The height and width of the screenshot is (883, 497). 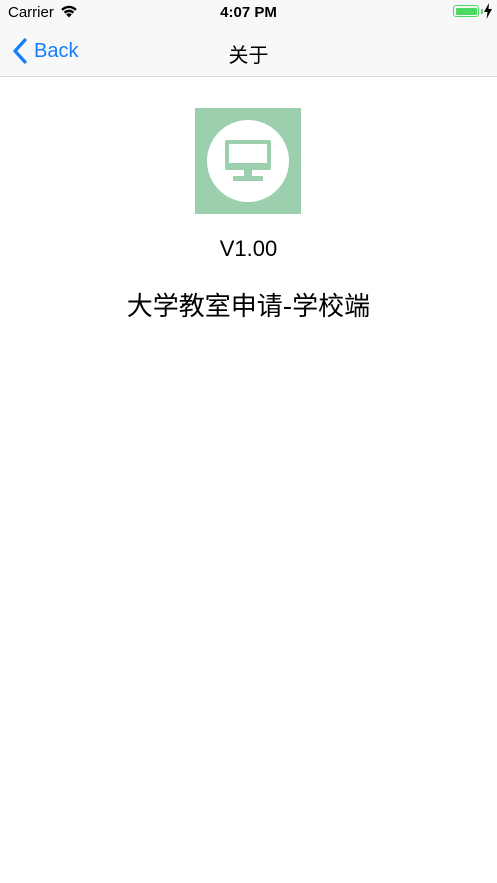 What do you see at coordinates (248, 56) in the screenshot?
I see `page-title: 关于` at bounding box center [248, 56].